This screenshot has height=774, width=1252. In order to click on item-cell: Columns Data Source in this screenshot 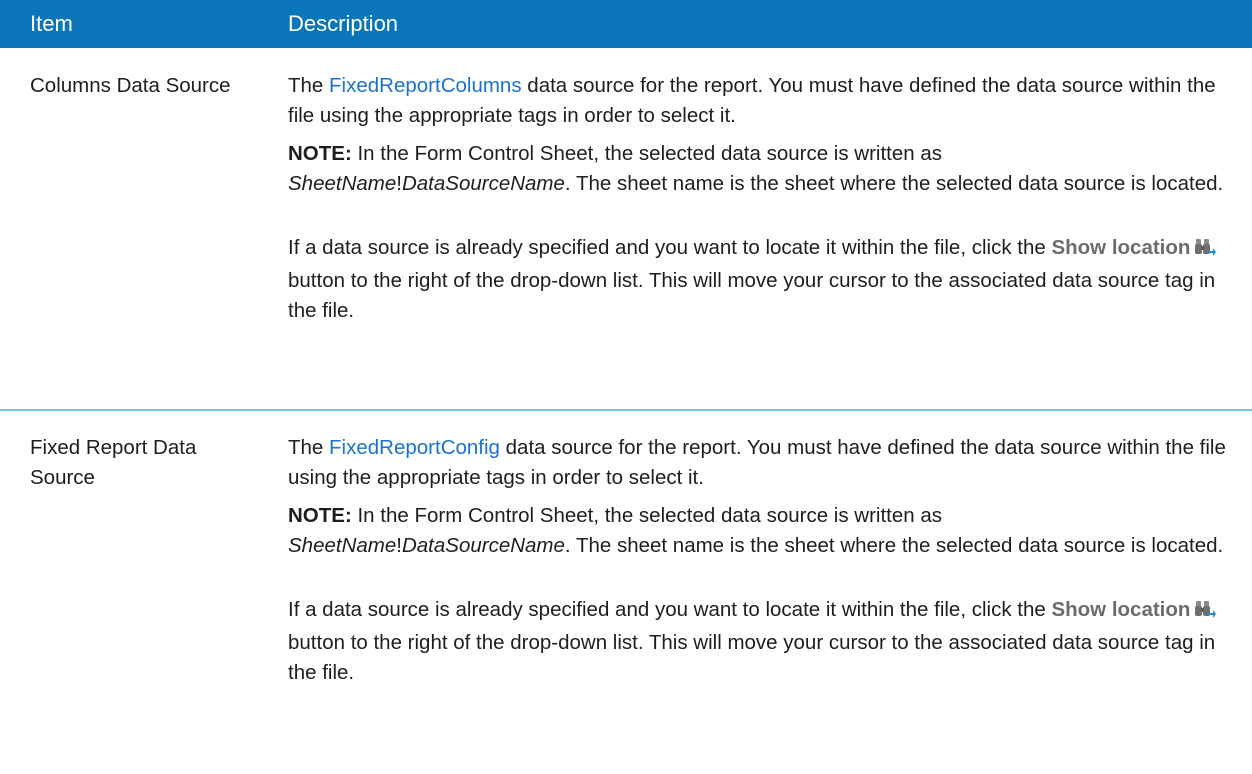, I will do `click(130, 85)`.